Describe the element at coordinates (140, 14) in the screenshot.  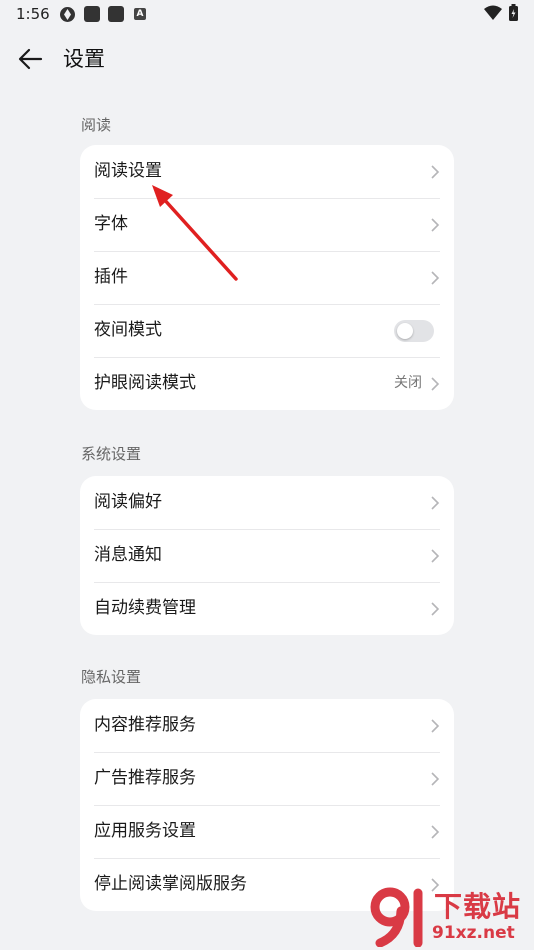
I see `notification-a-icon: A` at that location.